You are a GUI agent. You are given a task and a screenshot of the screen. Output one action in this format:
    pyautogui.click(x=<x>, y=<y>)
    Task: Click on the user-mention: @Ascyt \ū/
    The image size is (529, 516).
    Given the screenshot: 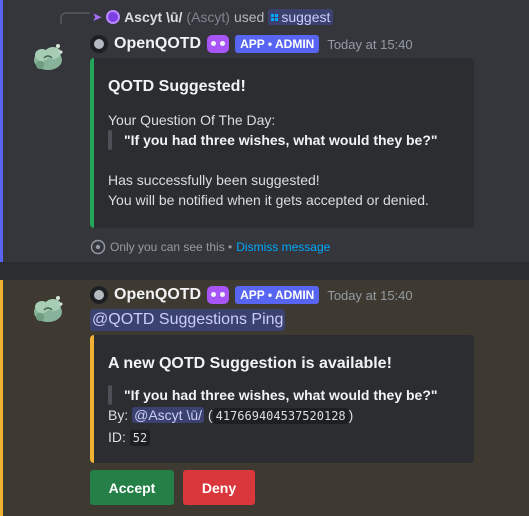 What is the action you would take?
    pyautogui.click(x=168, y=415)
    